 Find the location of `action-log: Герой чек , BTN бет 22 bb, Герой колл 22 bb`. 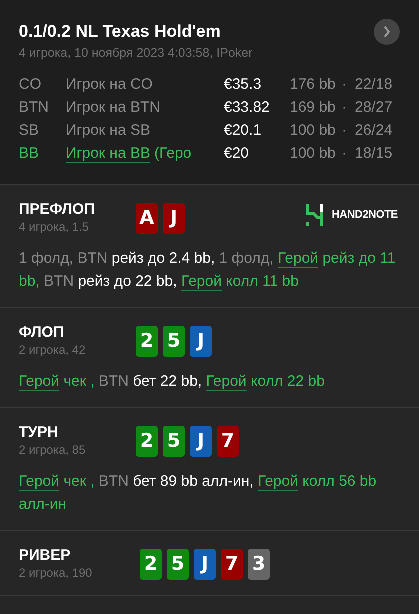

action-log: Герой чек , BTN бет 22 bb, Герой колл 22 bb is located at coordinates (172, 382).